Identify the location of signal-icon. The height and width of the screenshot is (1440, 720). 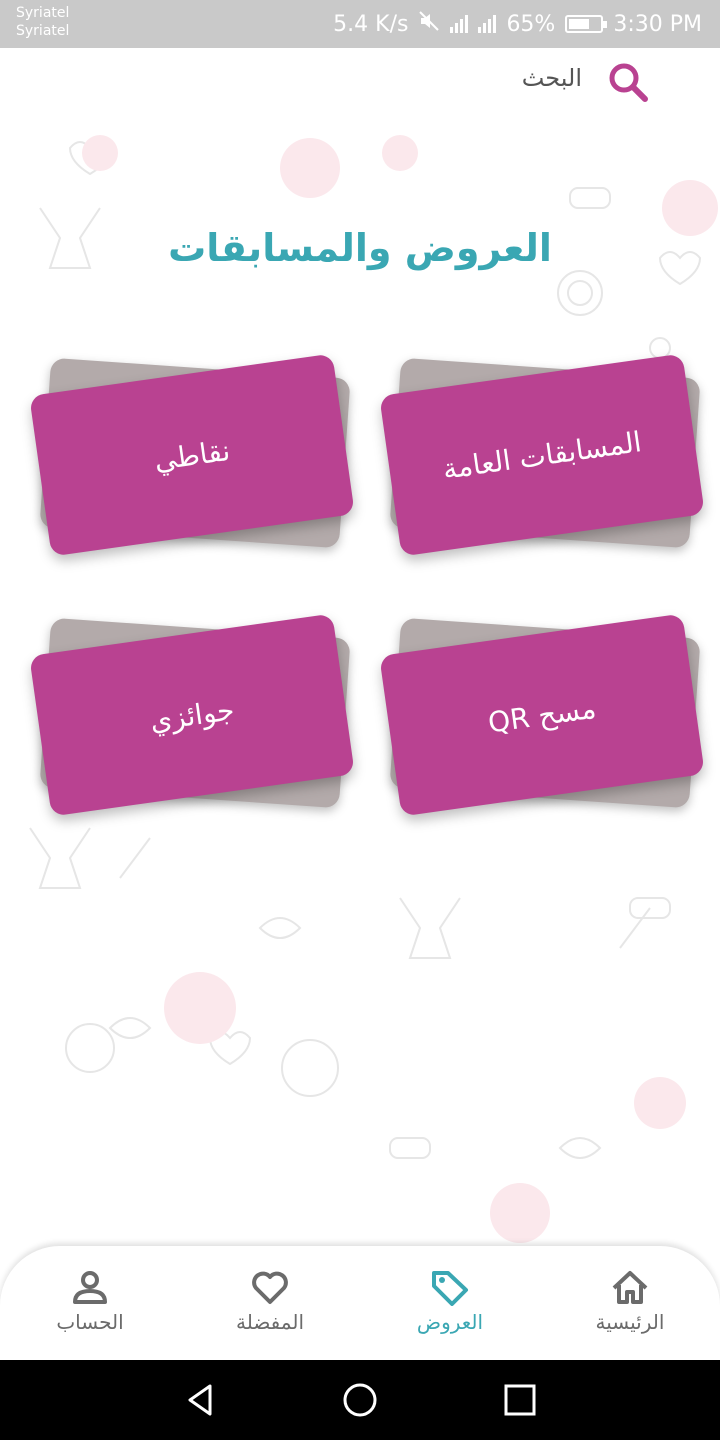
(459, 24).